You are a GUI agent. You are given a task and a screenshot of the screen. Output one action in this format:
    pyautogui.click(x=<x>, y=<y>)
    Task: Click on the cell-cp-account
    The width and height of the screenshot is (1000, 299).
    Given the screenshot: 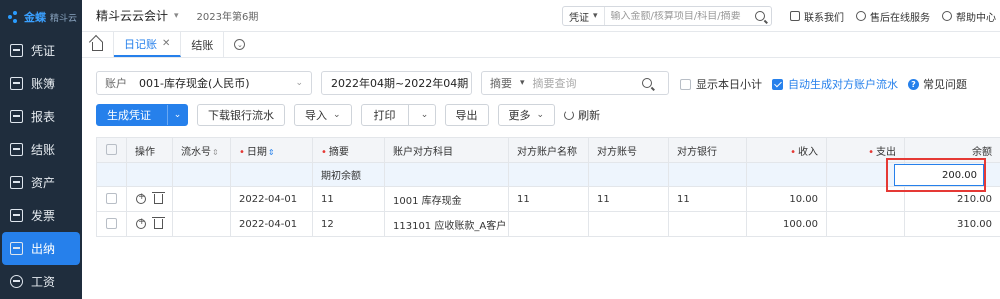 What is the action you would take?
    pyautogui.click(x=628, y=224)
    